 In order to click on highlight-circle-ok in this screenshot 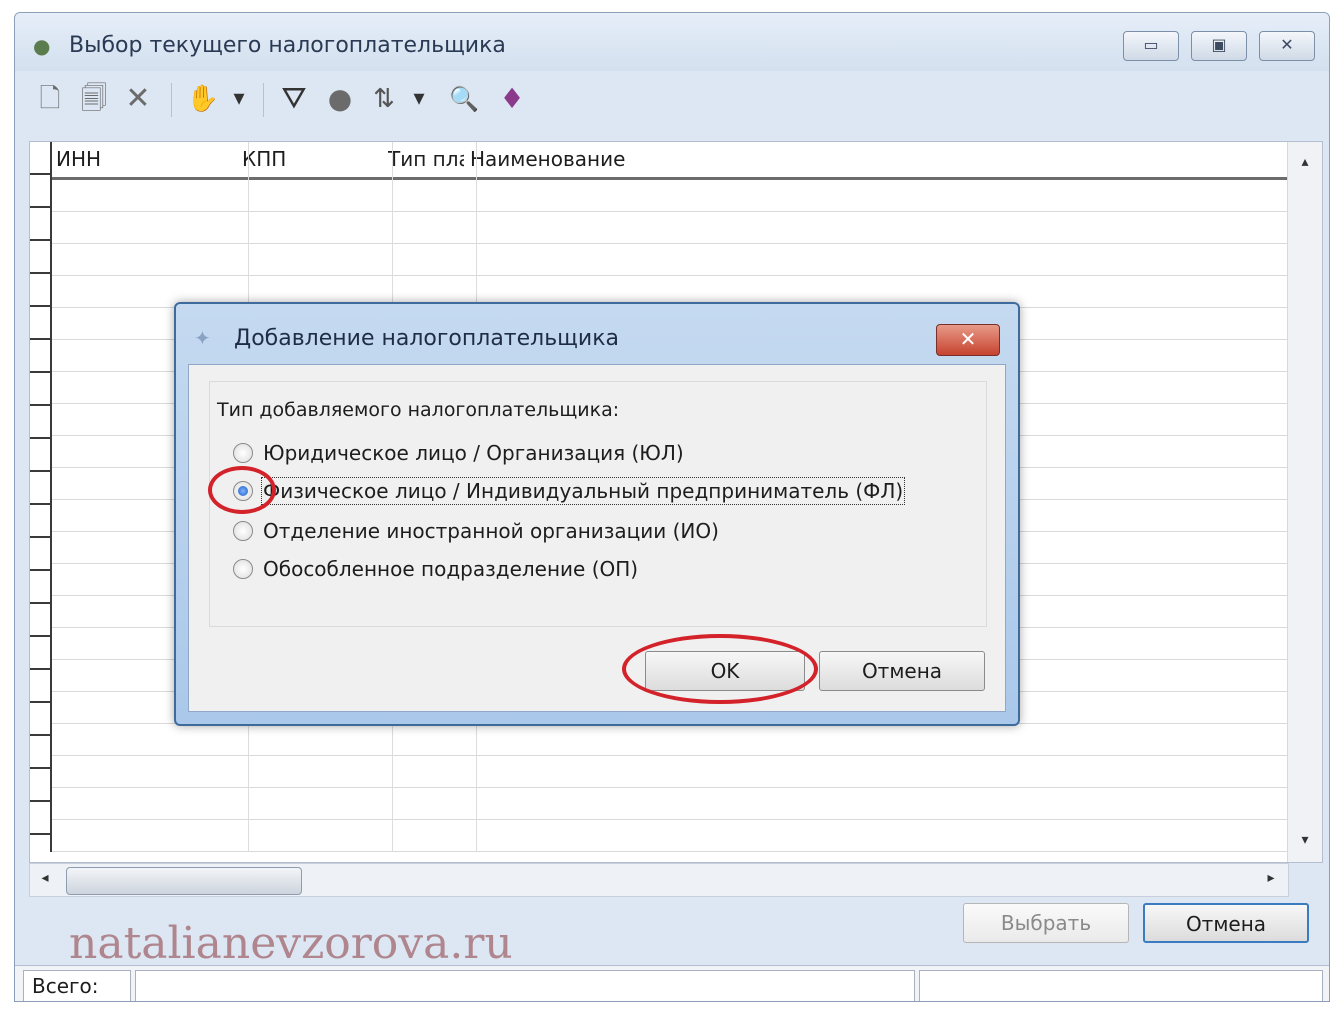, I will do `click(720, 669)`.